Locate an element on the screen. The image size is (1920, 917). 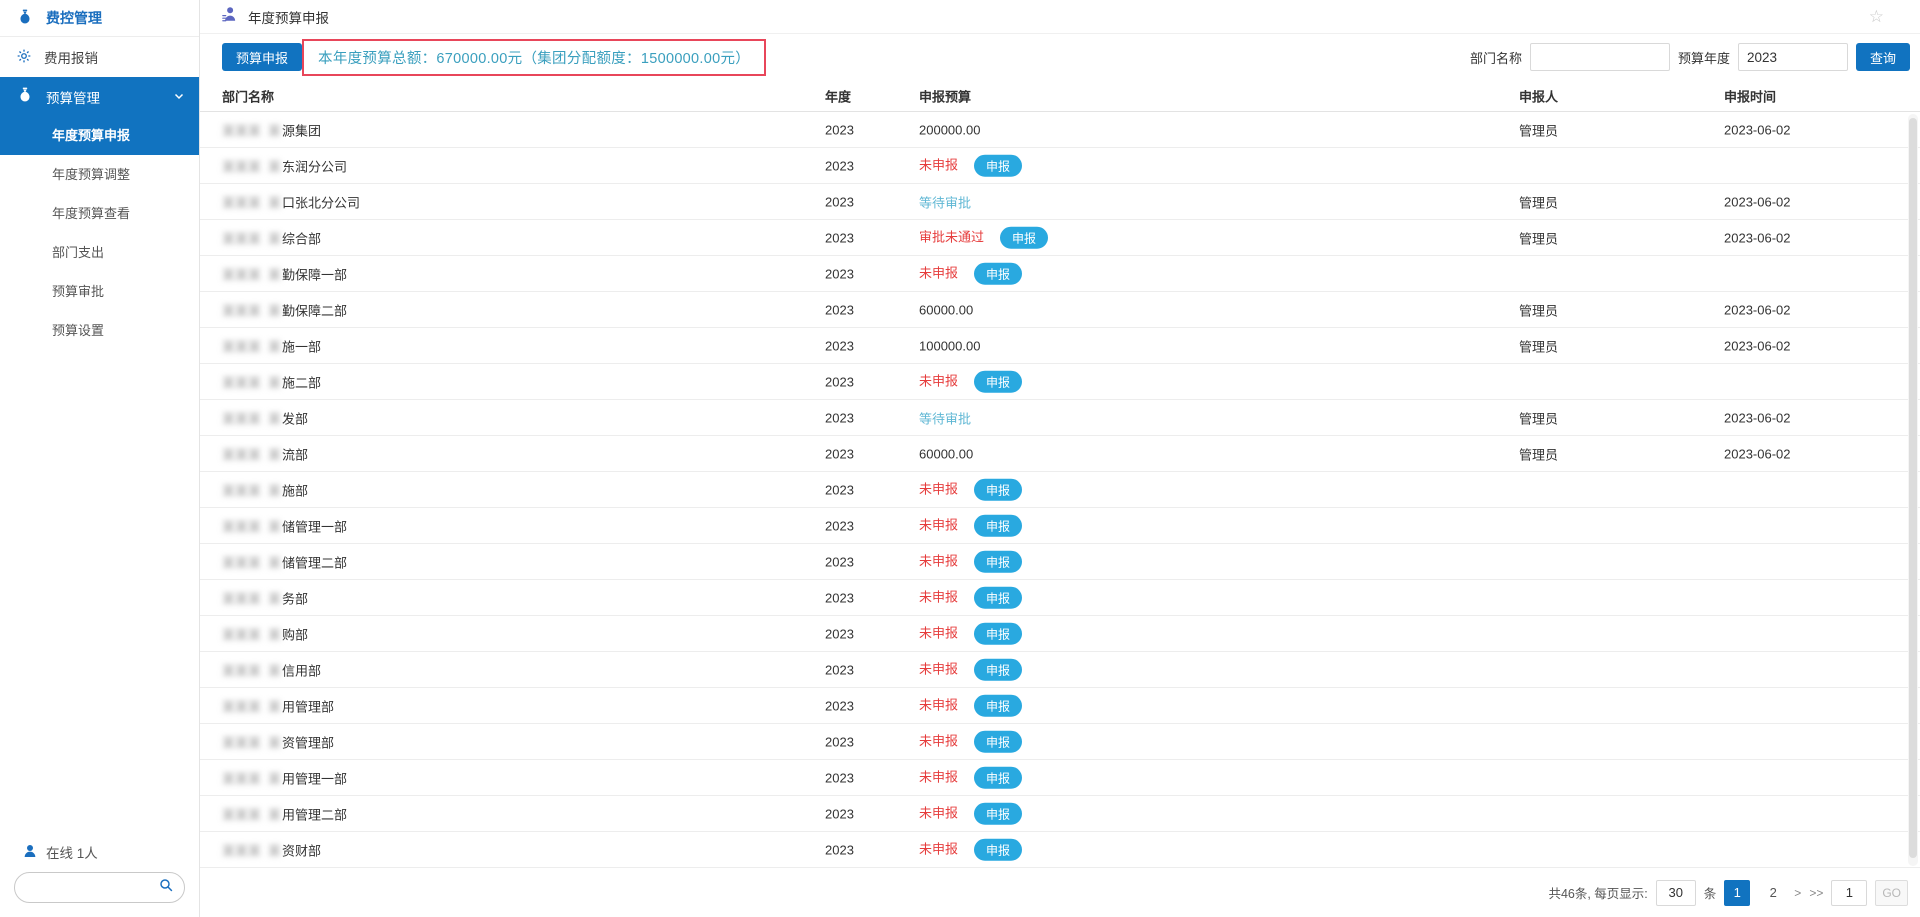
next-page-button: > is located at coordinates (1797, 893).